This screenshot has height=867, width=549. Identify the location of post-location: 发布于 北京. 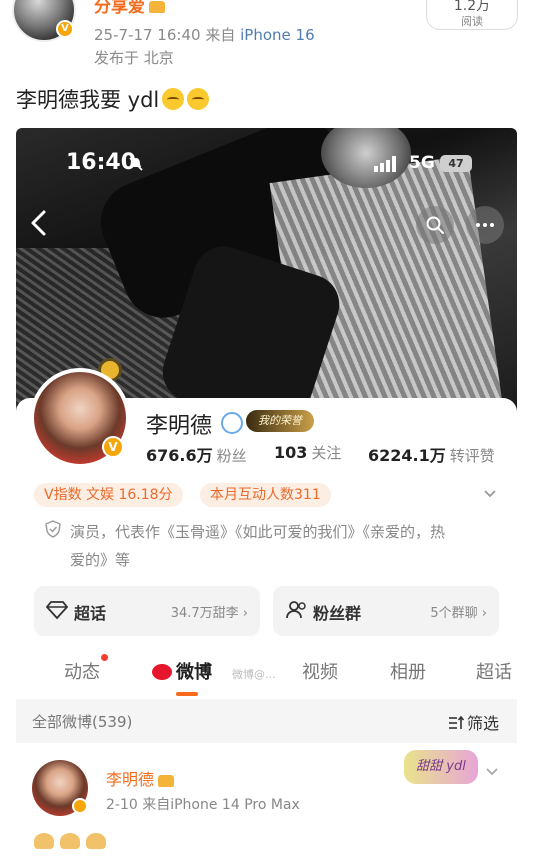
(134, 58).